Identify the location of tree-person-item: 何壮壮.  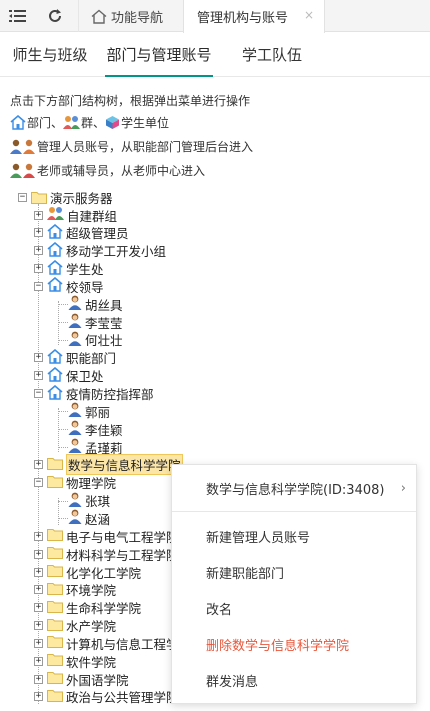
(95, 340).